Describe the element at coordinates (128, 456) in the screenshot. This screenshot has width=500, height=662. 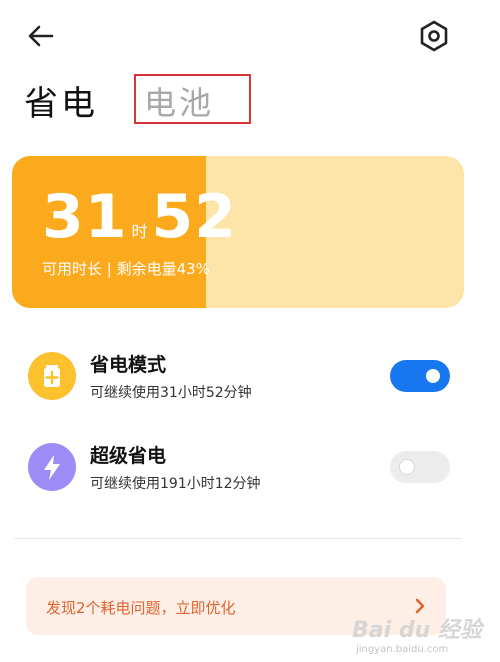
I see `mode-title: 超级省电` at that location.